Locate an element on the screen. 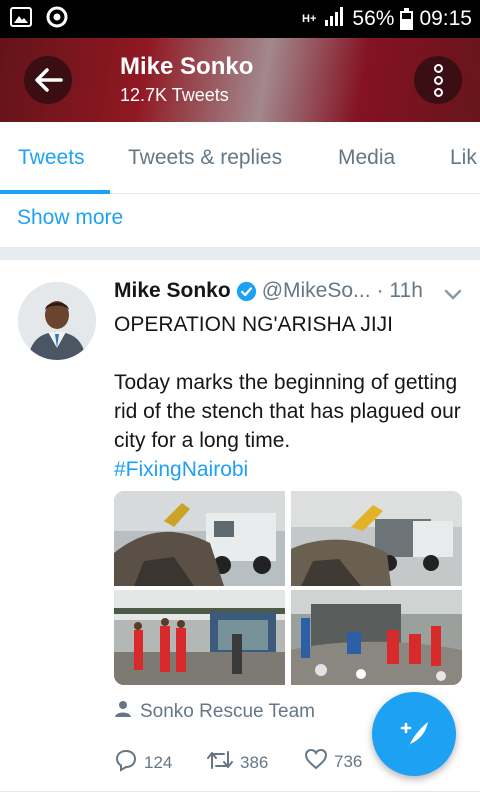 The image size is (480, 800). like-count: 736 is located at coordinates (348, 761).